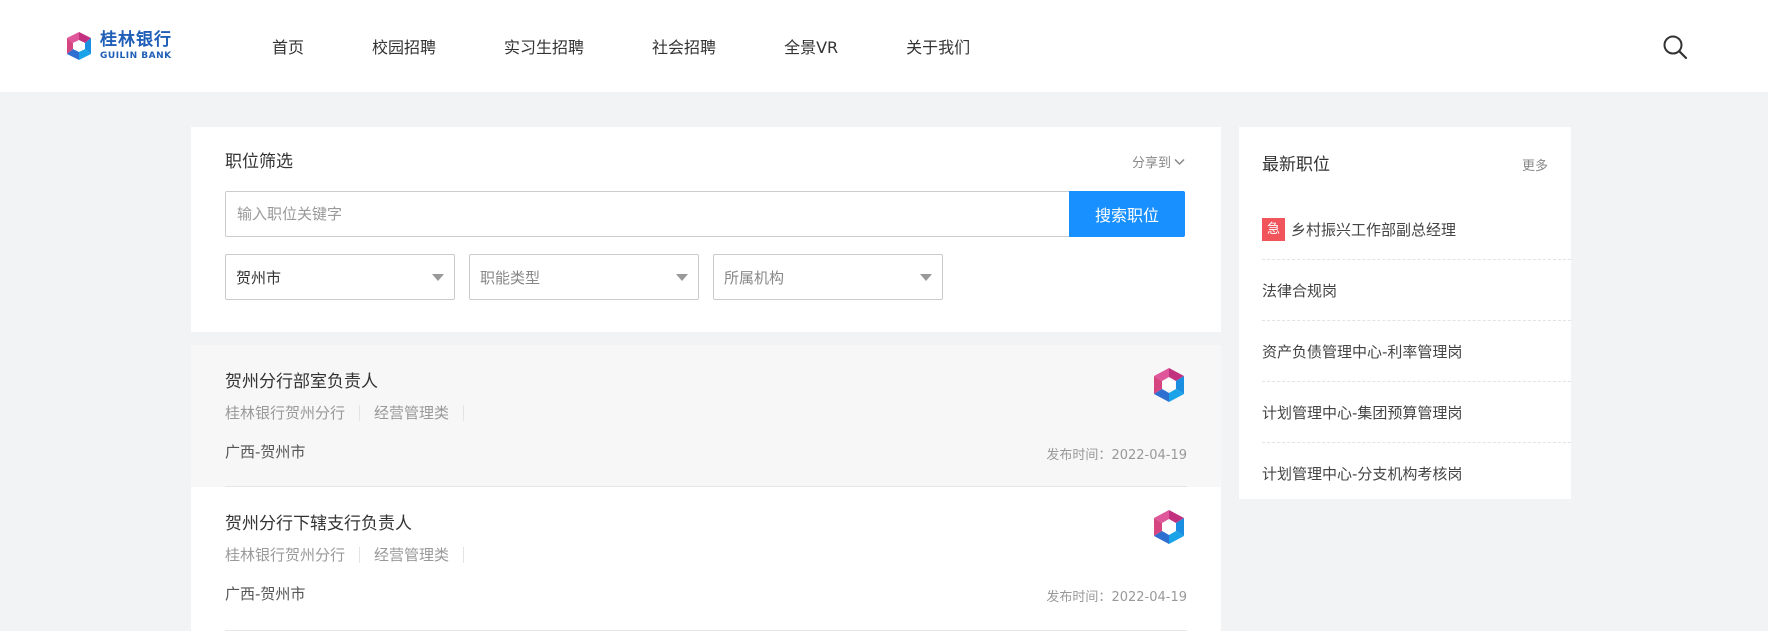 This screenshot has height=631, width=1768. What do you see at coordinates (1300, 290) in the screenshot?
I see `latest-job-label: 法律合规岗` at bounding box center [1300, 290].